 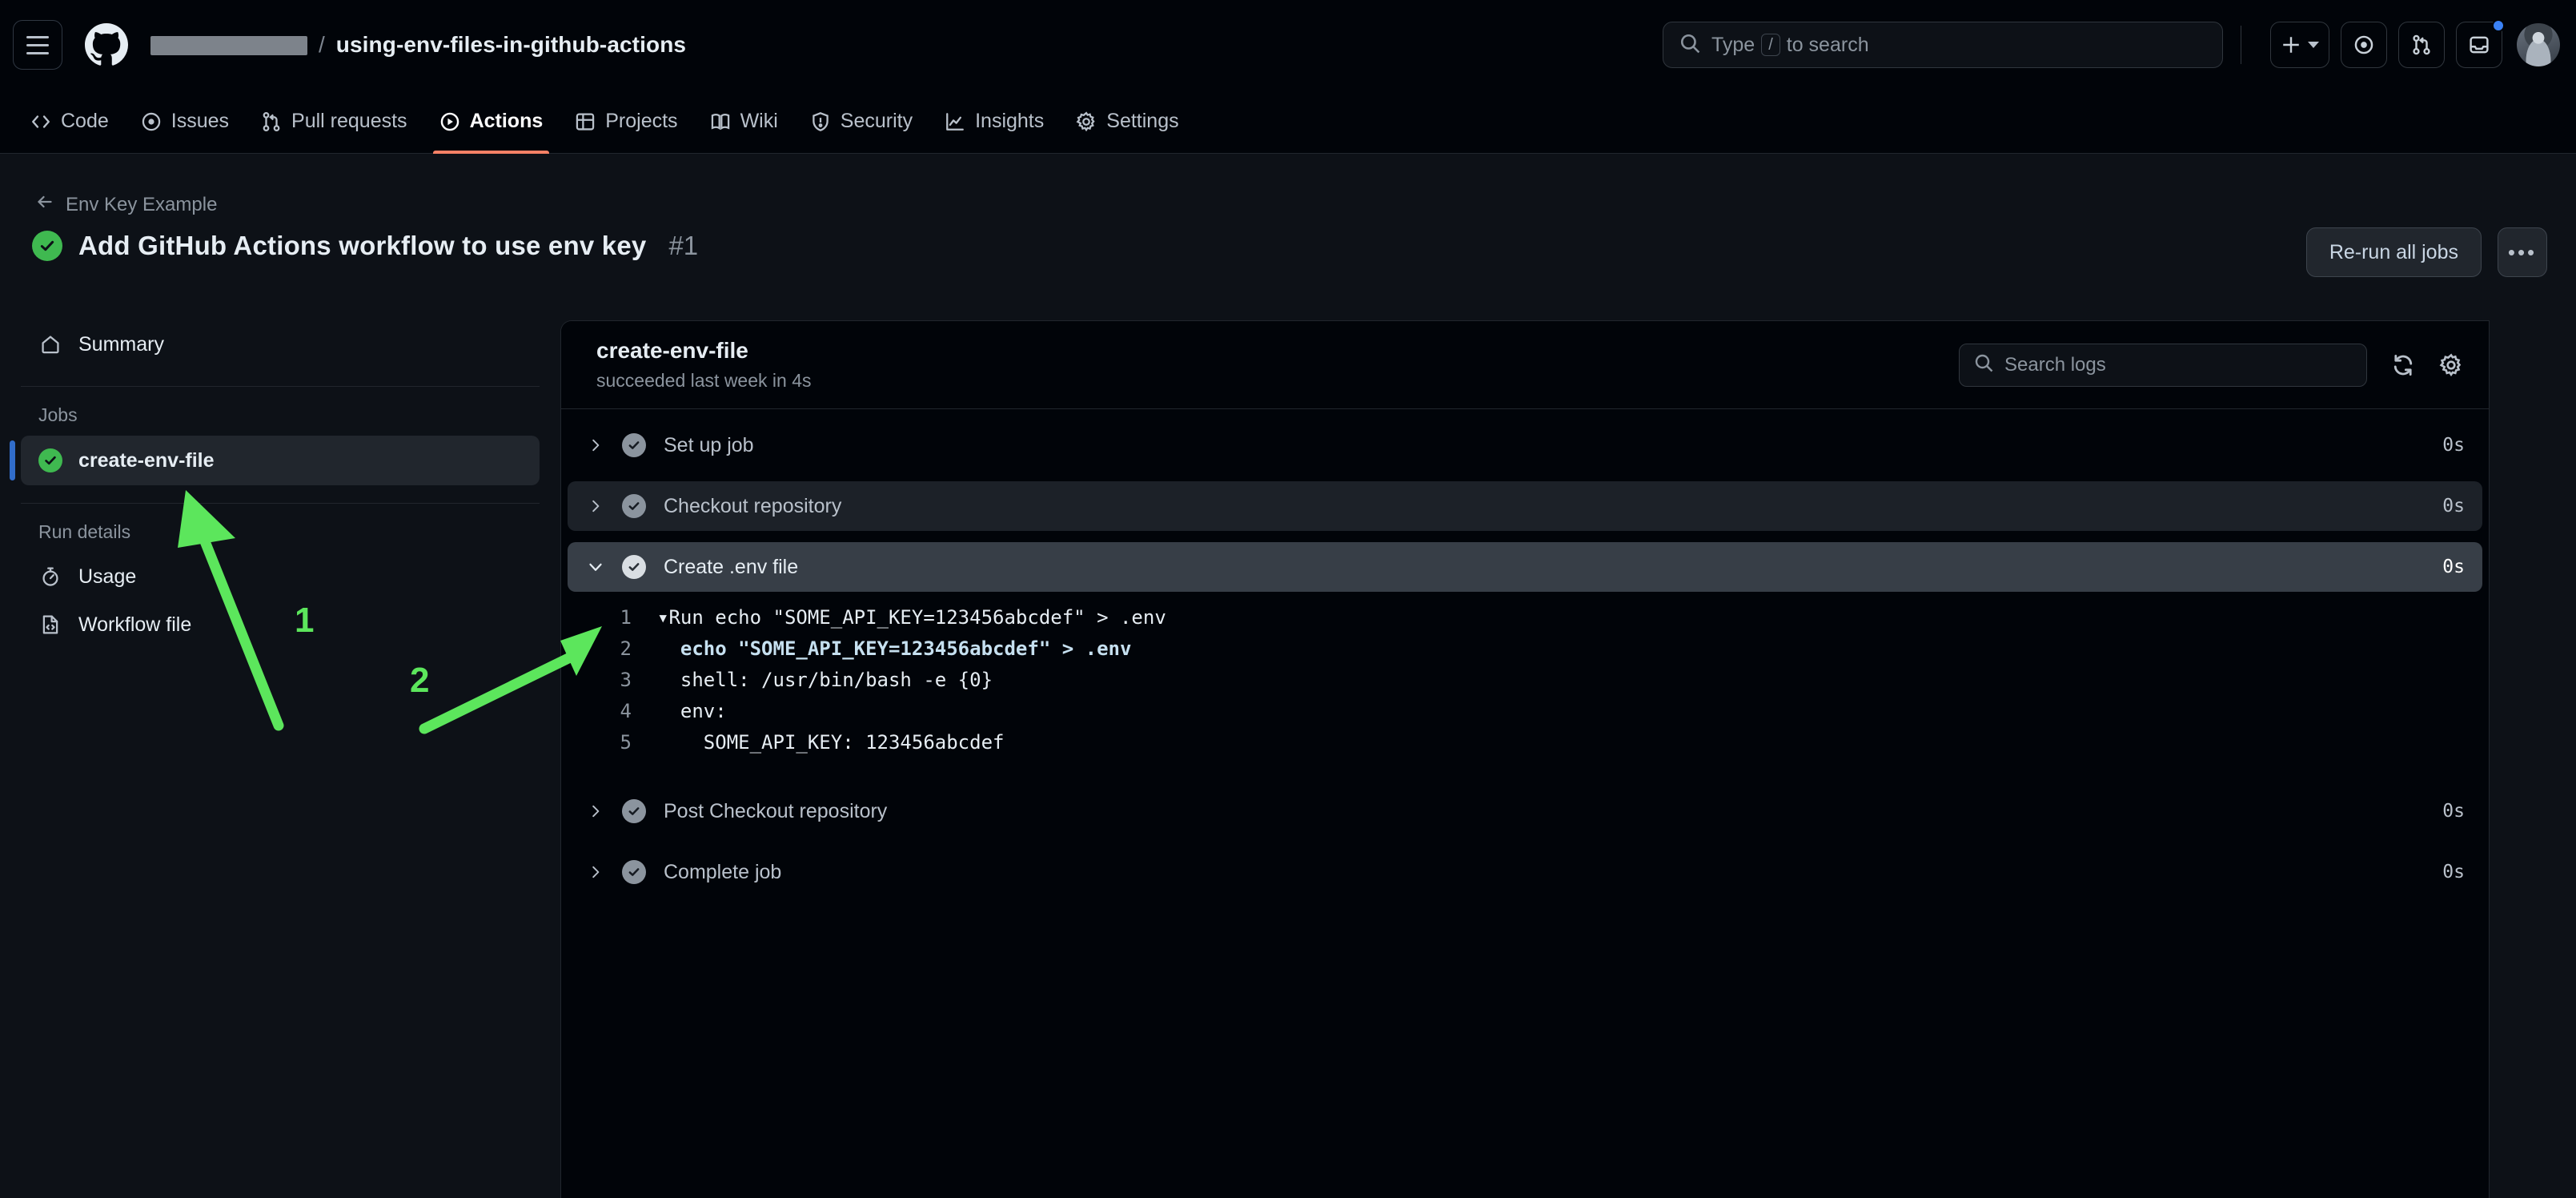 What do you see at coordinates (511, 45) in the screenshot?
I see `repository-name-link: using-env-files-in-github-actions` at bounding box center [511, 45].